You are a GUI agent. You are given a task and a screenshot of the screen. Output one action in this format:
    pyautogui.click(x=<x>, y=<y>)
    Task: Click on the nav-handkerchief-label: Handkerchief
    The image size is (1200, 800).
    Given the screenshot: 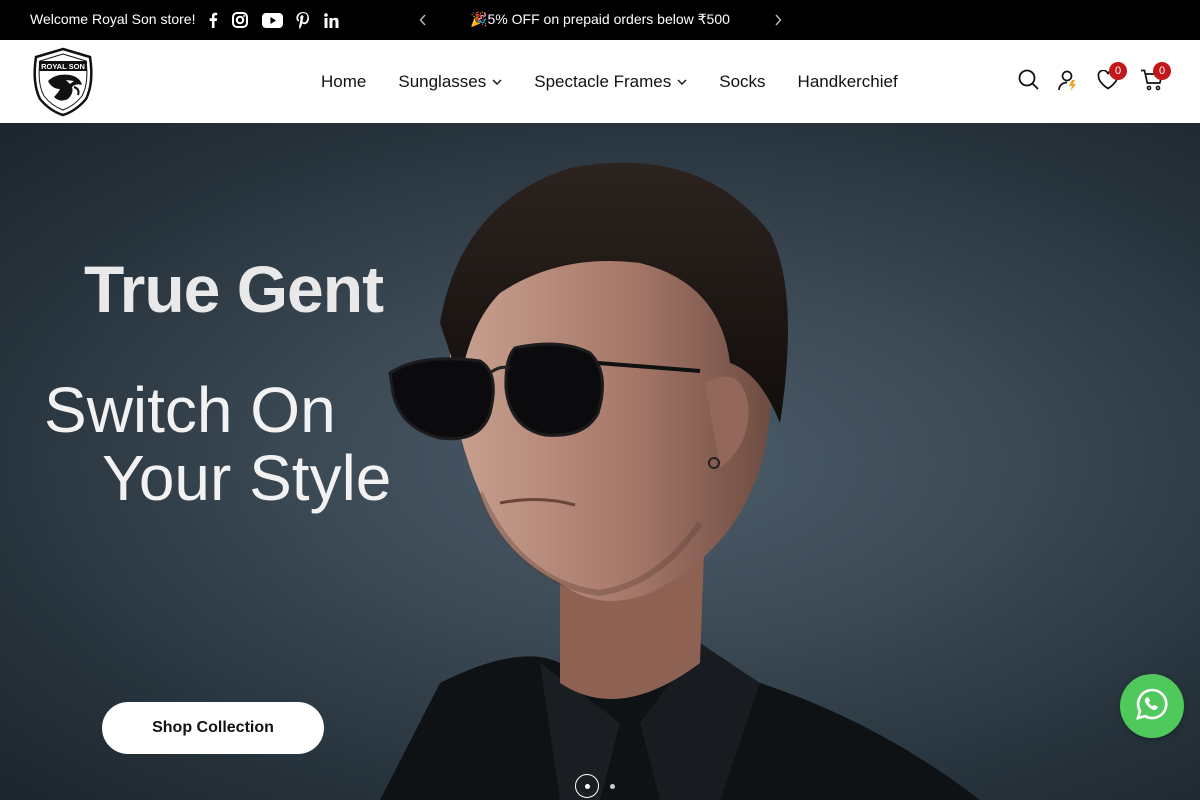 What is the action you would take?
    pyautogui.click(x=847, y=81)
    